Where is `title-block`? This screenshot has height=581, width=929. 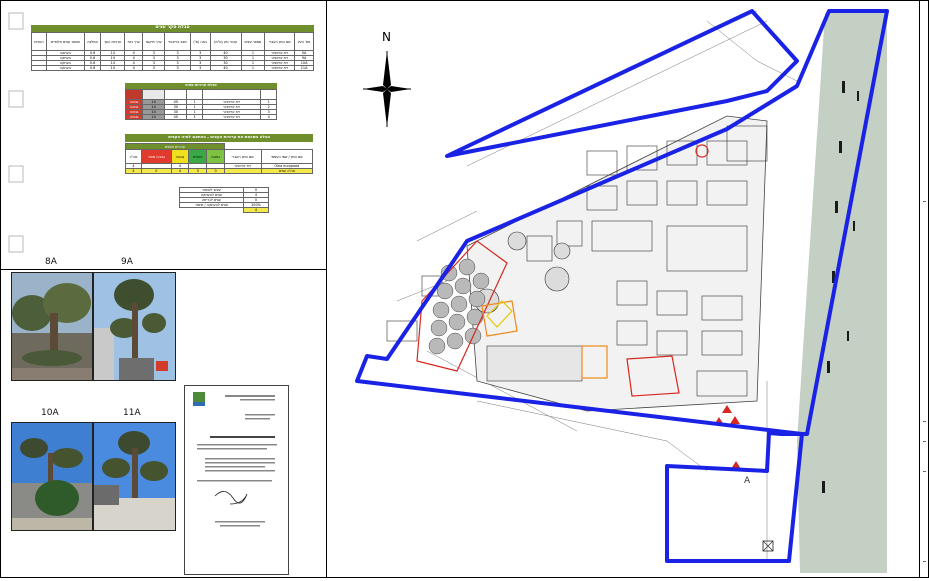 title-block is located at coordinates (924, 289).